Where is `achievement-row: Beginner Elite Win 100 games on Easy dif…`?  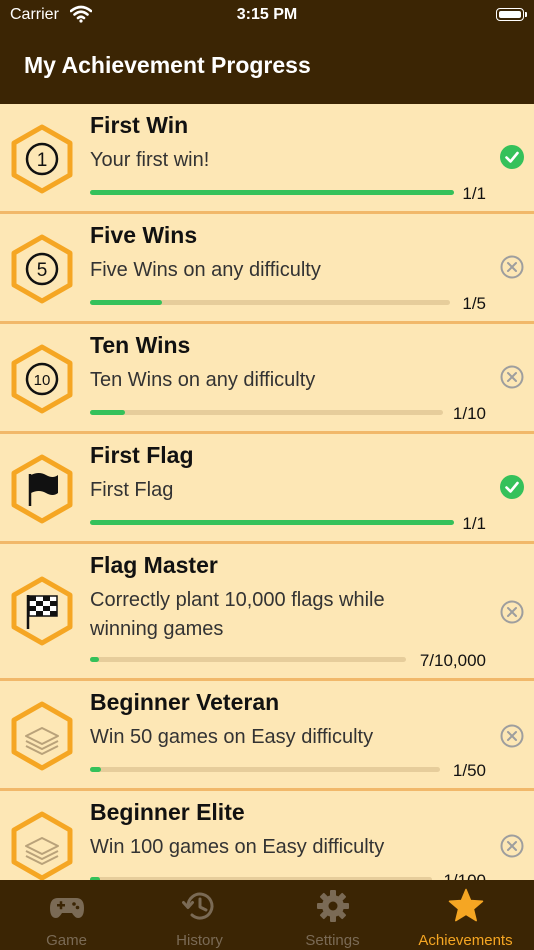 achievement-row: Beginner Elite Win 100 games on Easy dif… is located at coordinates (267, 835).